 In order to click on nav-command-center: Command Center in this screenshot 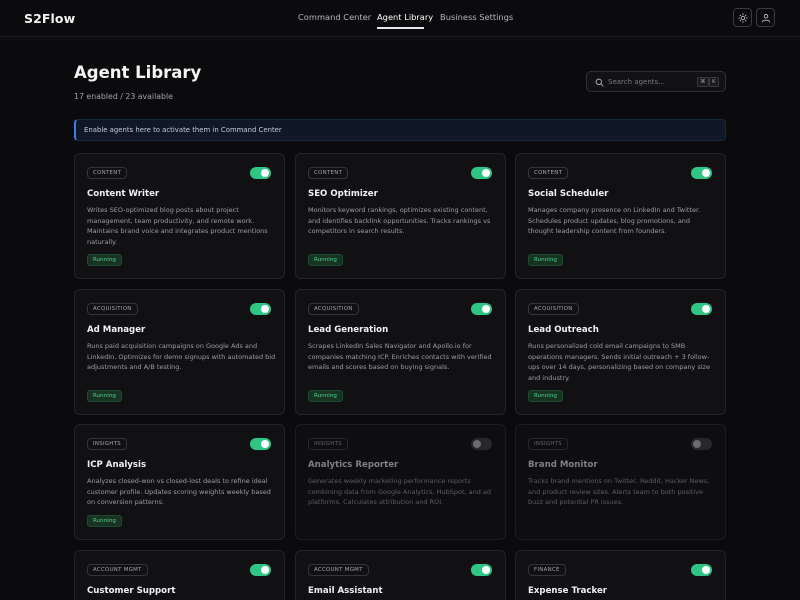, I will do `click(334, 17)`.